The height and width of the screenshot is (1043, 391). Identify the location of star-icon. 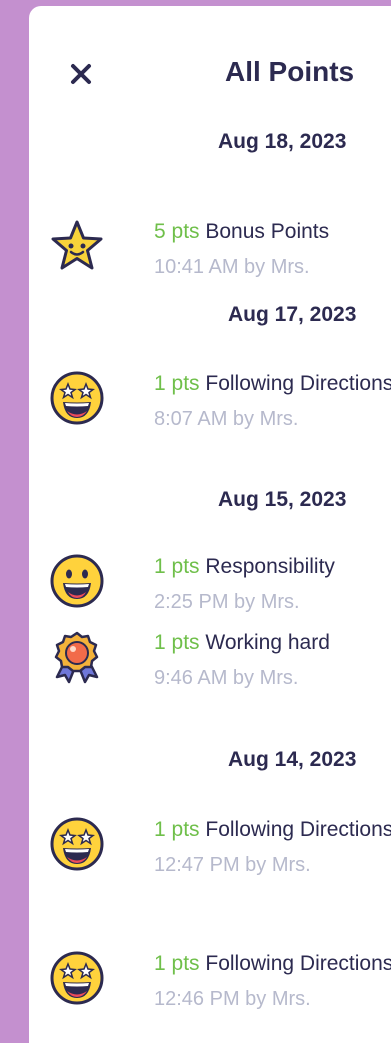
(77, 245).